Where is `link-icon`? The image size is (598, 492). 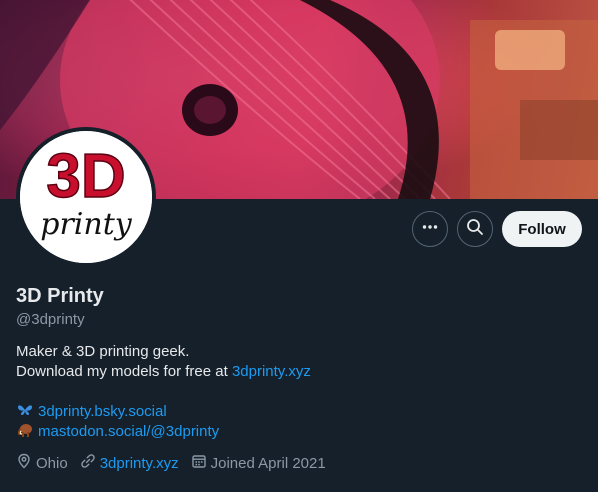 link-icon is located at coordinates (88, 464).